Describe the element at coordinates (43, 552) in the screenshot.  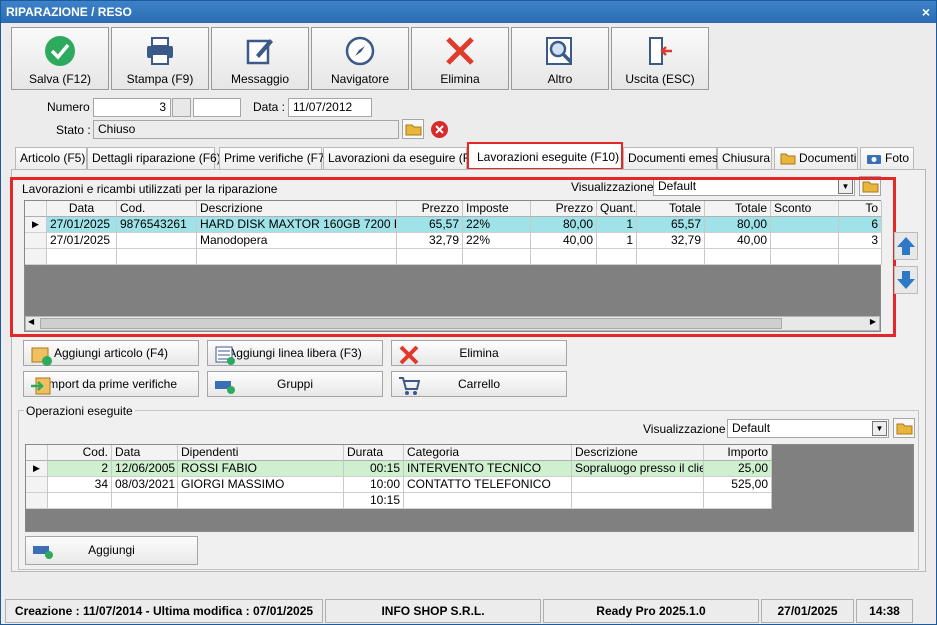
I see `add-operation-icon` at that location.